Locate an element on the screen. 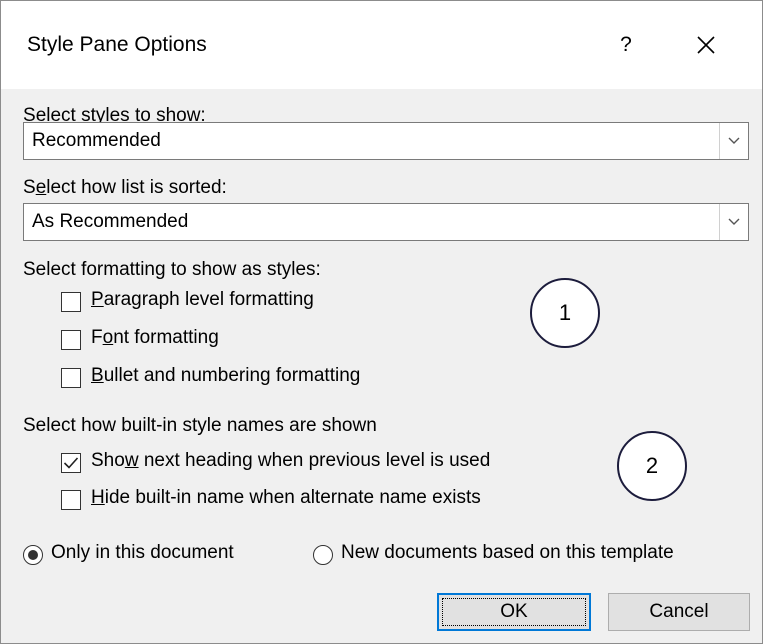 The width and height of the screenshot is (763, 644). show-next-heading-checkbox is located at coordinates (71, 463).